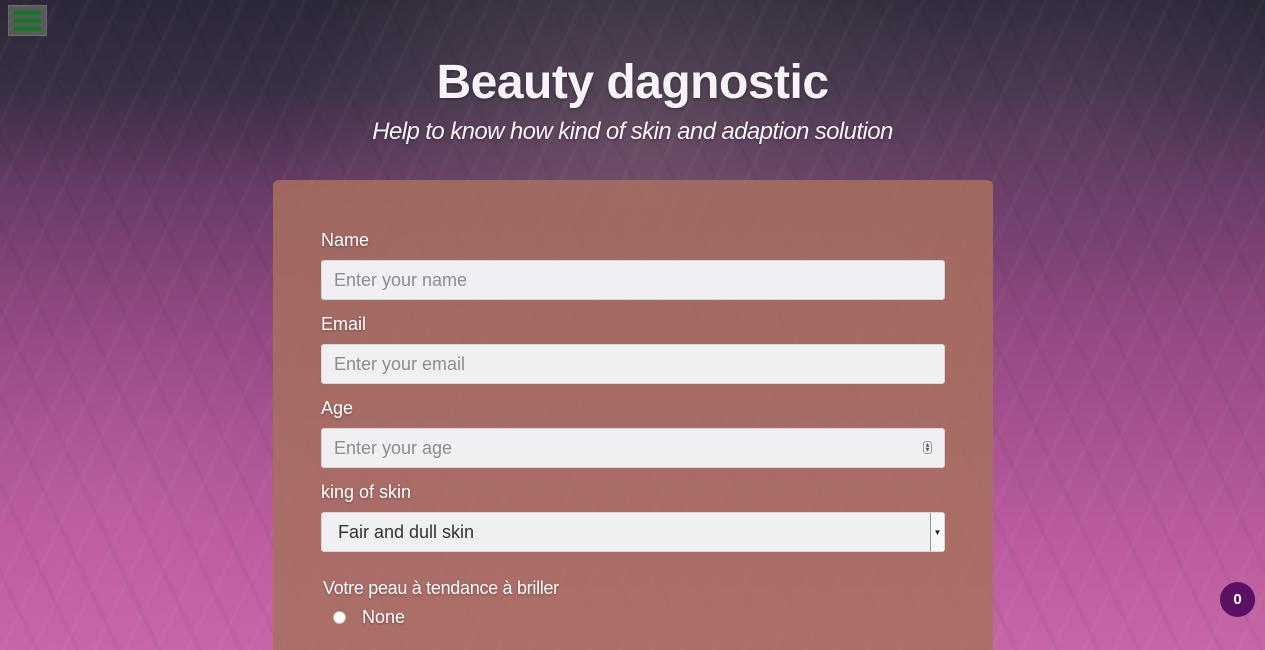 Image resolution: width=1265 pixels, height=650 pixels. What do you see at coordinates (344, 324) in the screenshot?
I see `email-label: Email` at bounding box center [344, 324].